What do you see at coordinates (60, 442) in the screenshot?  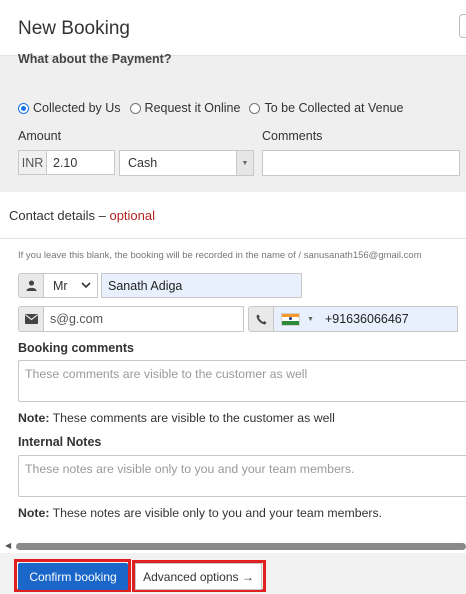 I see `internal-notes-label: Internal Notes` at bounding box center [60, 442].